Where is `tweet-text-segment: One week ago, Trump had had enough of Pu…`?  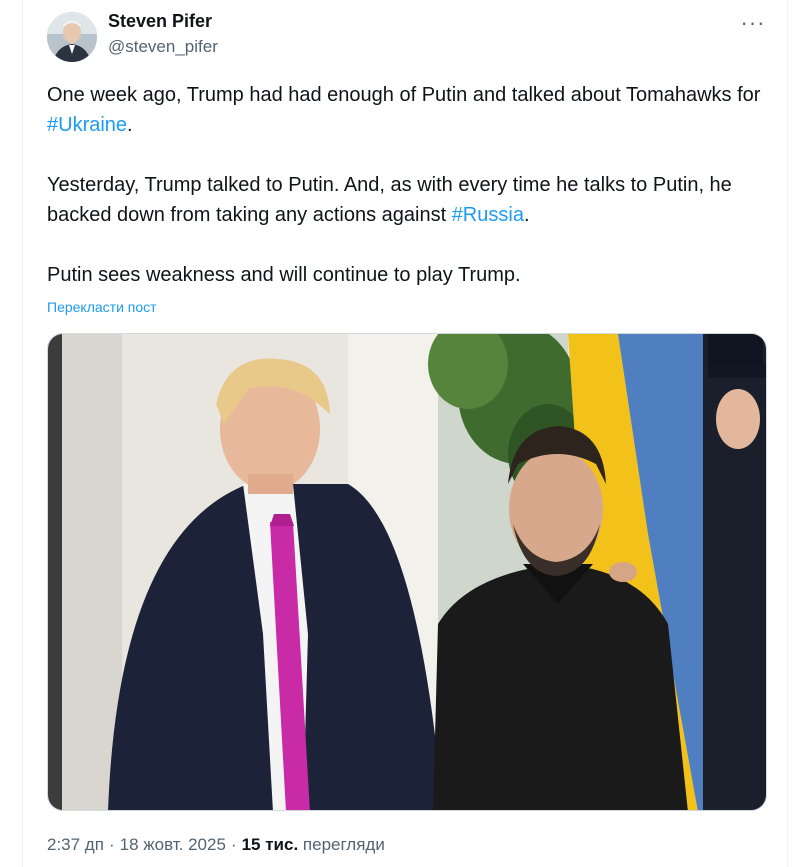 tweet-text-segment: One week ago, Trump had had enough of Pu… is located at coordinates (404, 95).